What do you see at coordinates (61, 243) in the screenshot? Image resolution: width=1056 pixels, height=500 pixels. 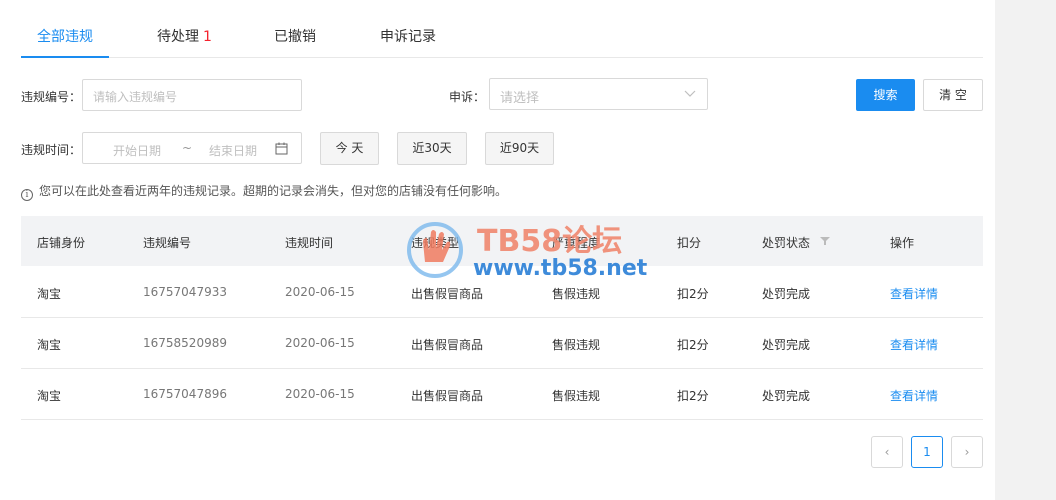 I see `column-header: 店铺身份` at bounding box center [61, 243].